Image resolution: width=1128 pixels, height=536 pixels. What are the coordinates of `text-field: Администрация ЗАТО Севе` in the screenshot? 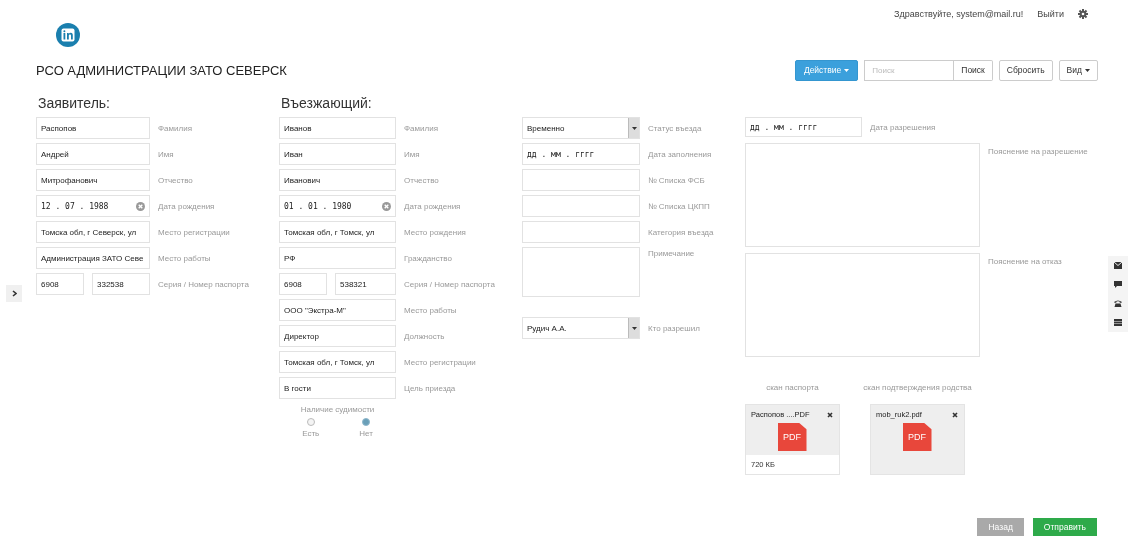 It's located at (93, 258).